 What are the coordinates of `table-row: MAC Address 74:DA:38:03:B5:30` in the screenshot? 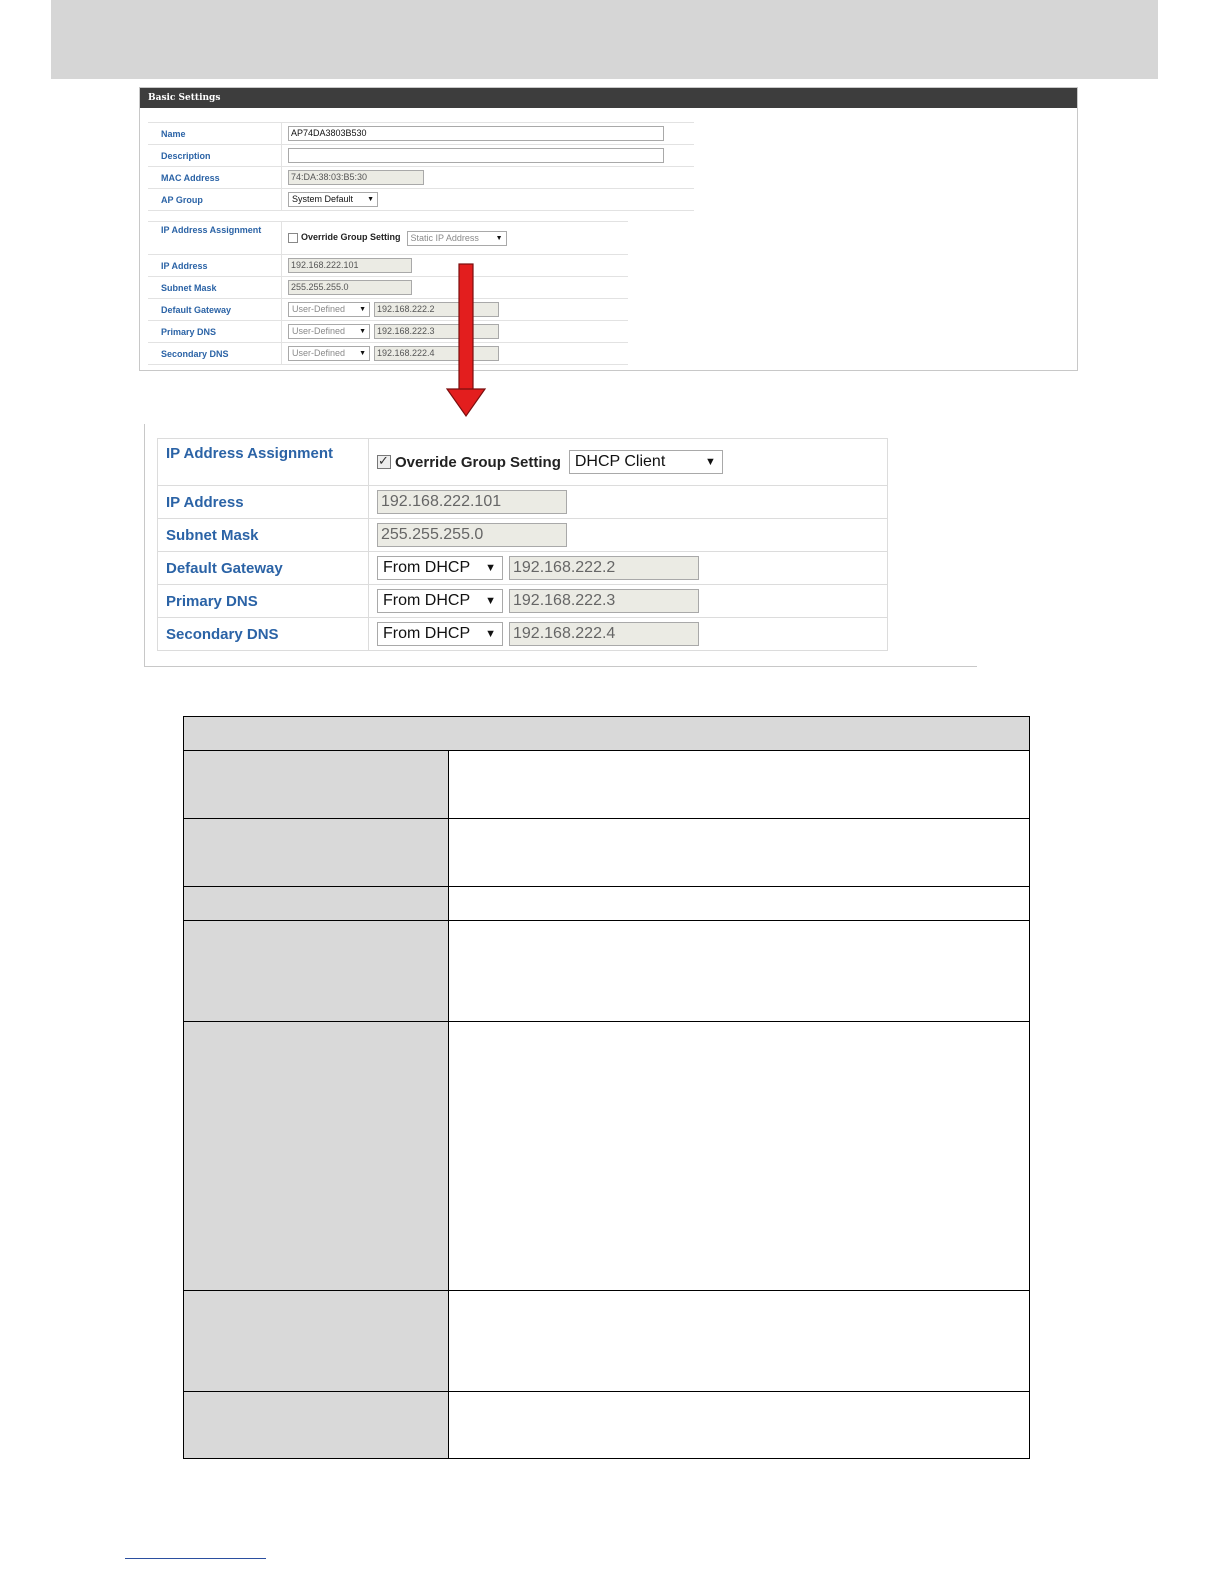 It's located at (421, 177).